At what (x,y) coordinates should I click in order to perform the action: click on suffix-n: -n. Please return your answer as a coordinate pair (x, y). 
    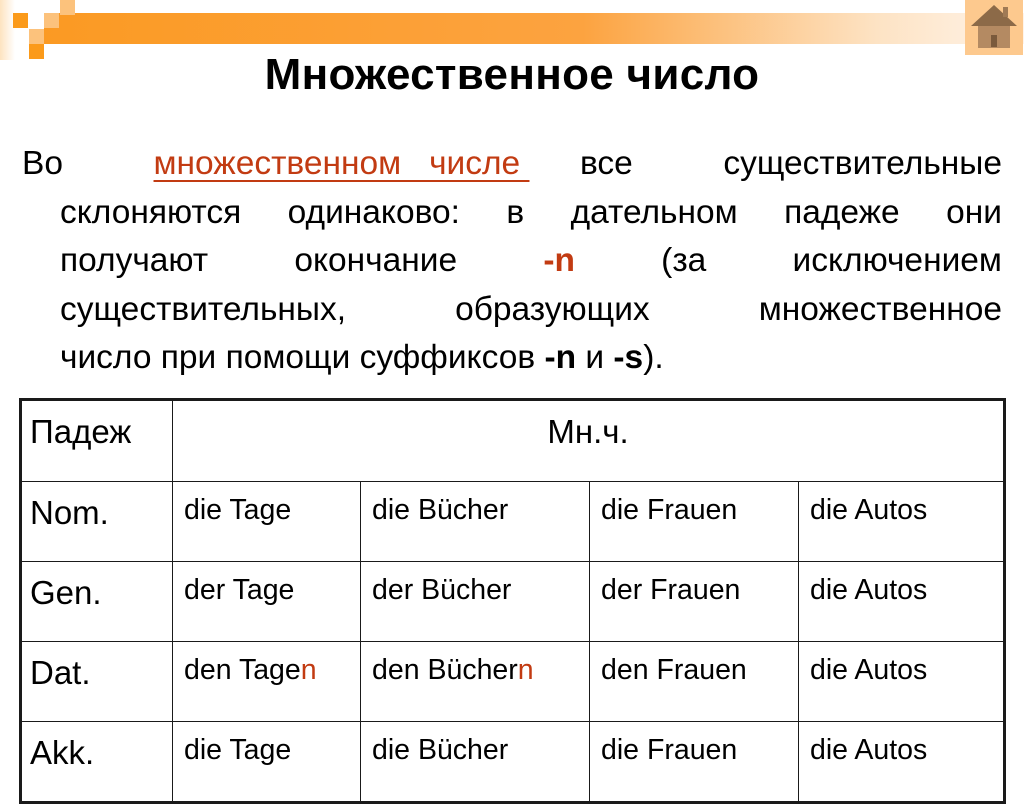
    Looking at the image, I should click on (560, 357).